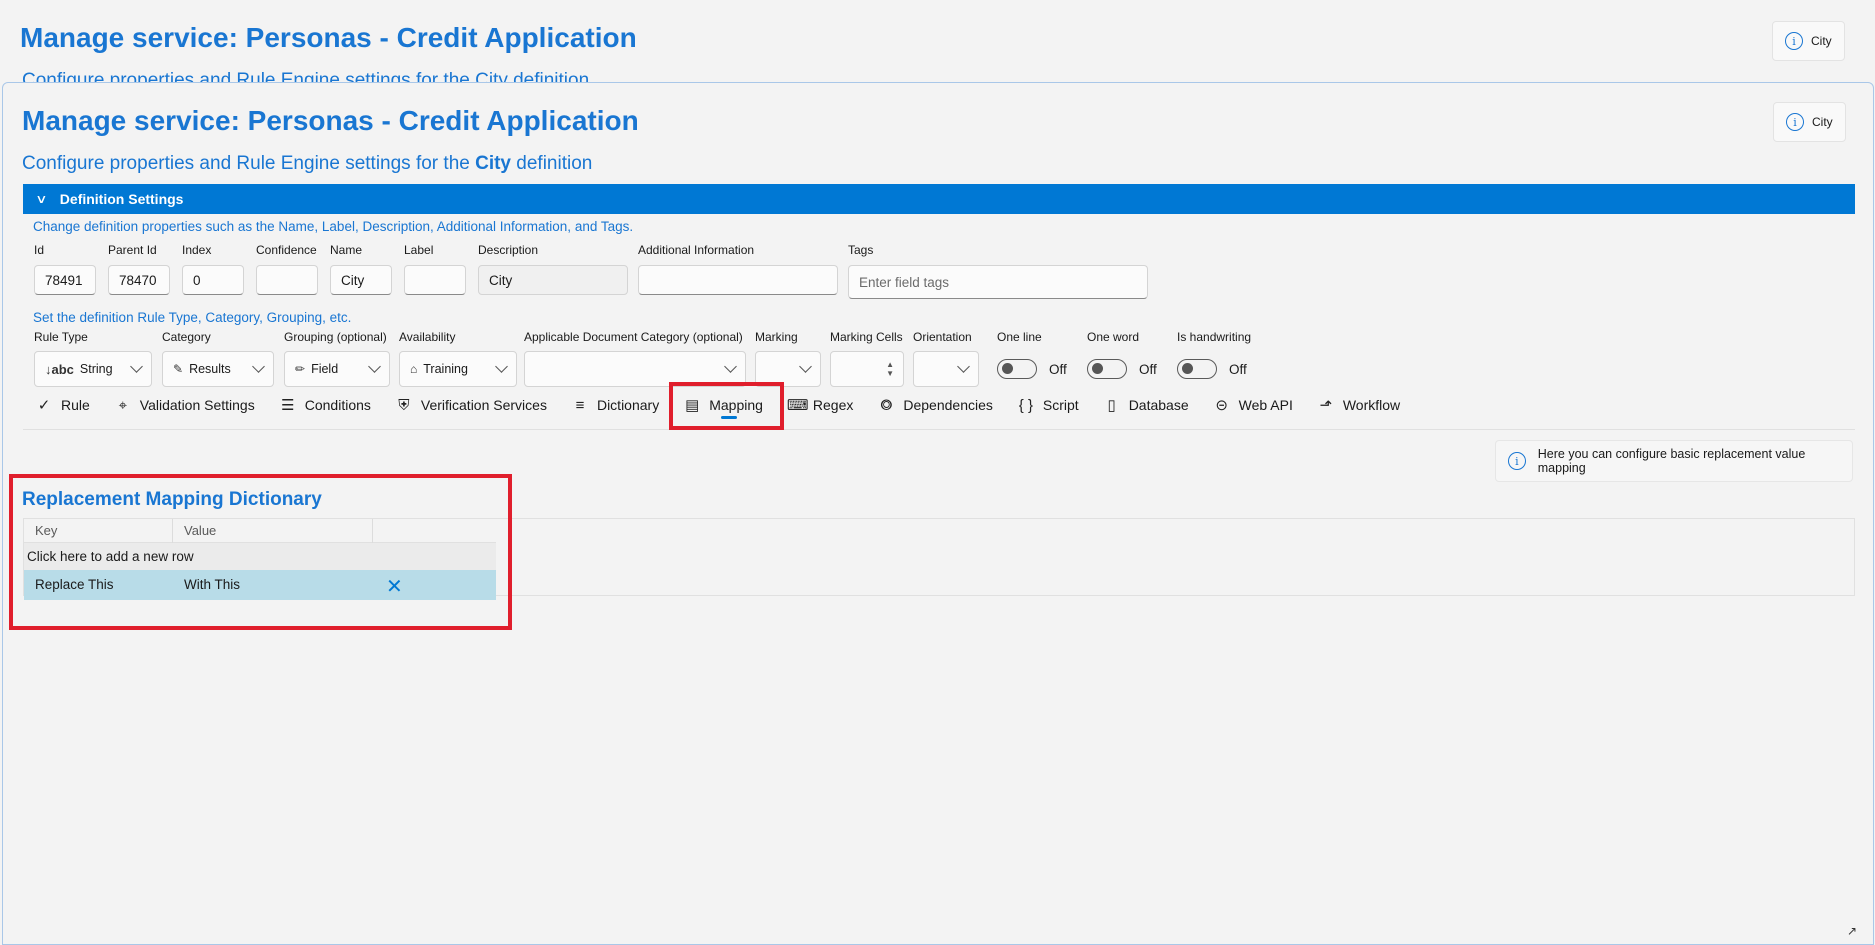  I want to click on one-word-label: One word, so click(1113, 337).